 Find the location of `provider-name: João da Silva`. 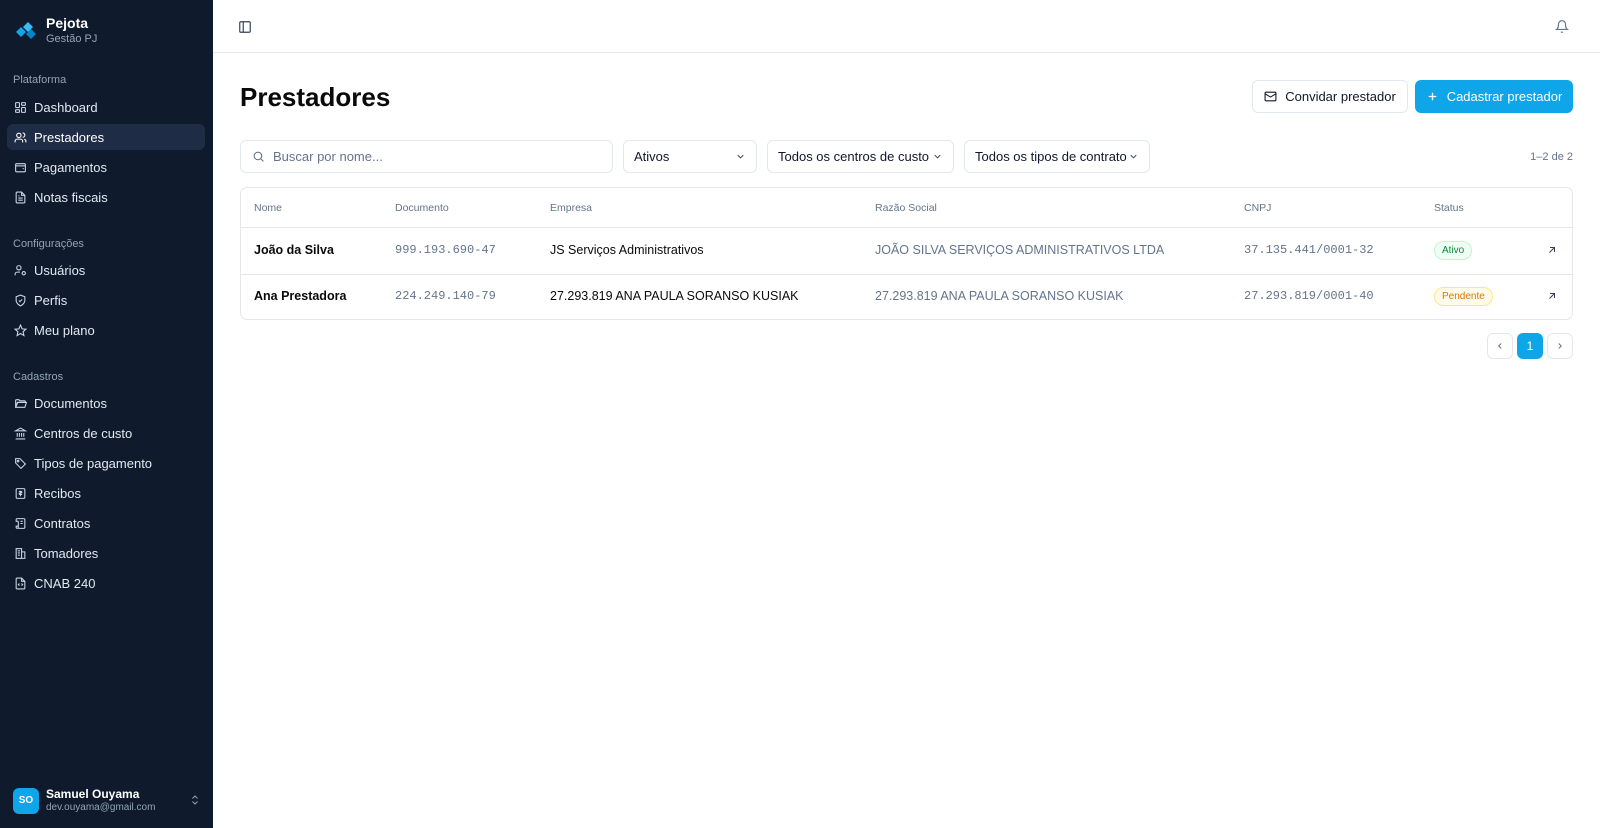

provider-name: João da Silva is located at coordinates (294, 250).